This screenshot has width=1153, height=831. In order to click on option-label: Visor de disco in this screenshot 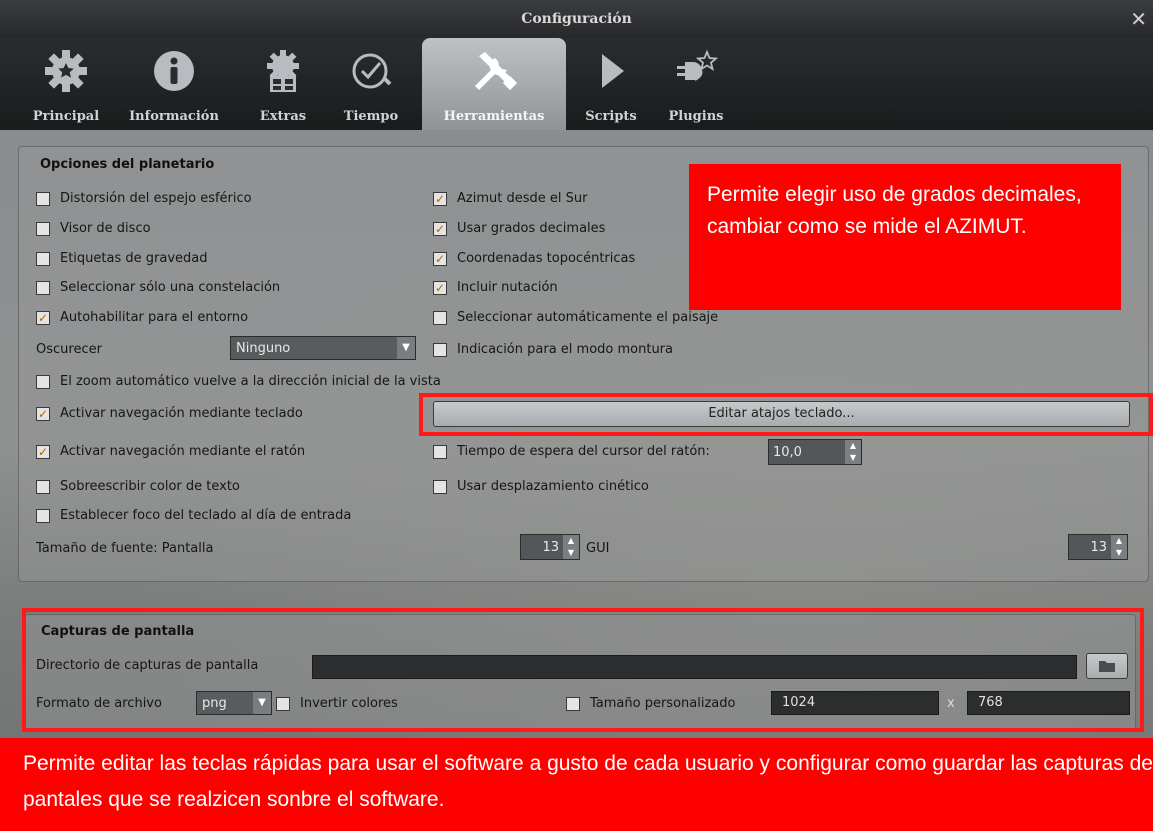, I will do `click(105, 228)`.